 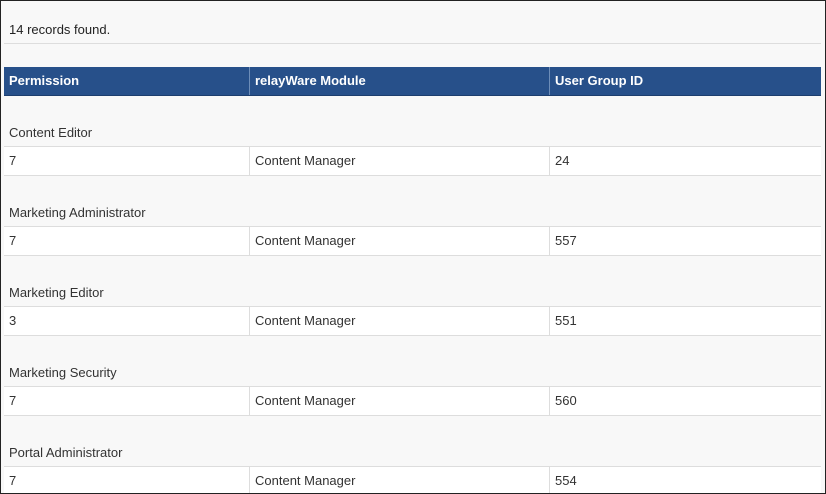 I want to click on table-row: 7 Content Manager 24, so click(x=412, y=161).